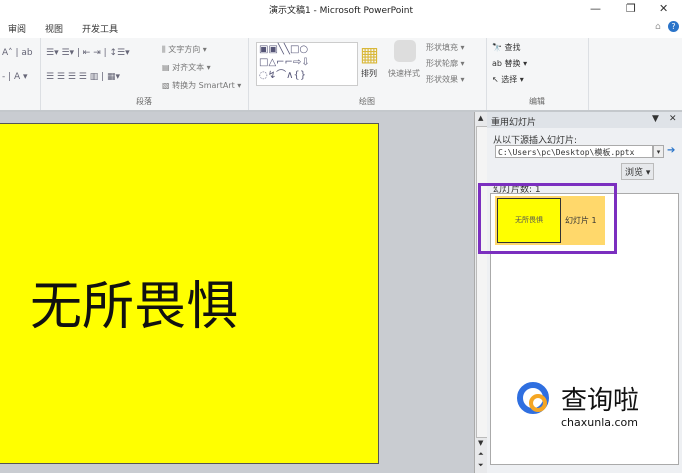 The height and width of the screenshot is (473, 682). What do you see at coordinates (512, 47) in the screenshot?
I see `find-label: 查找` at bounding box center [512, 47].